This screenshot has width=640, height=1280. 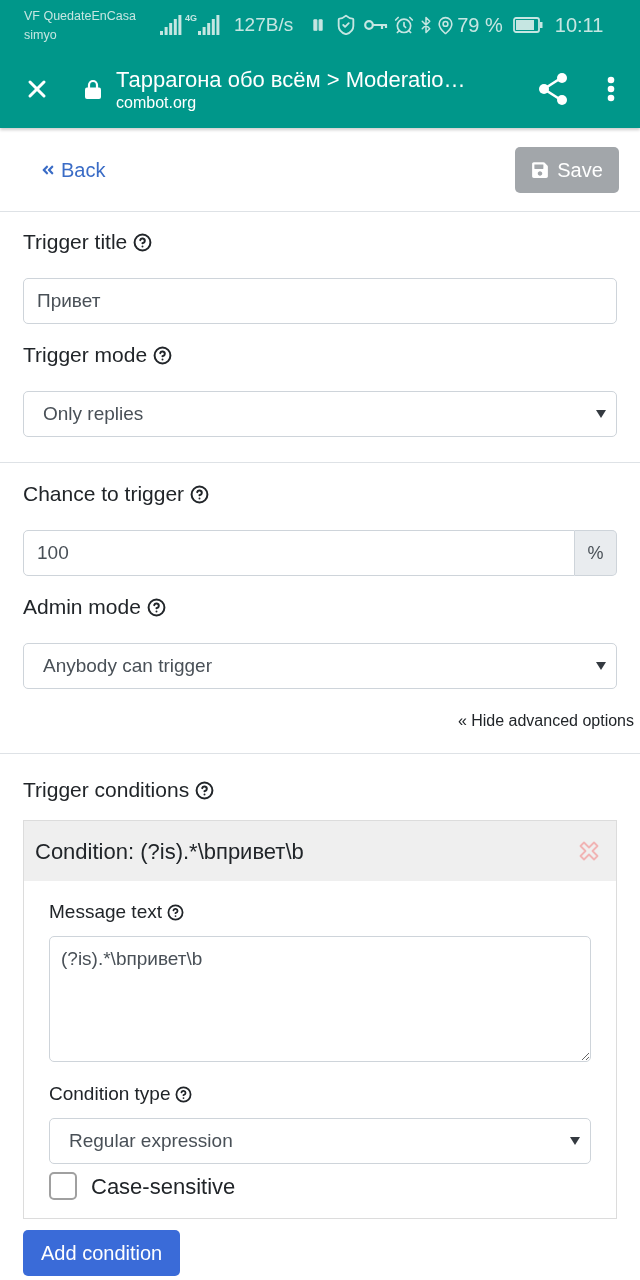 I want to click on checkbox-label: Case-sensitive, so click(x=163, y=1186).